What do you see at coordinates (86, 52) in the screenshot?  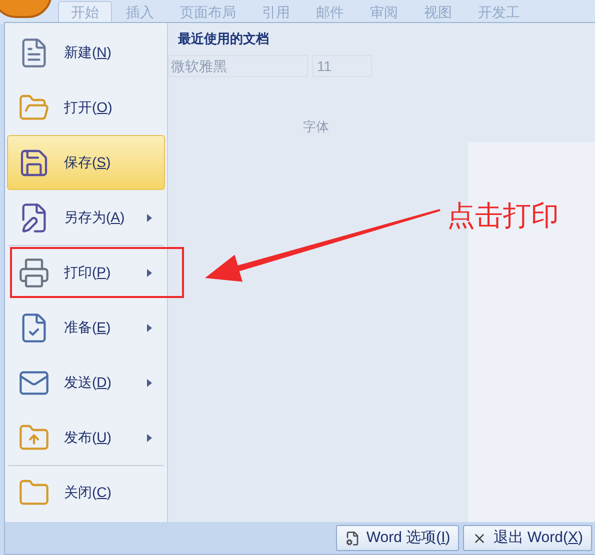 I see `menu-item: 新建(N)` at bounding box center [86, 52].